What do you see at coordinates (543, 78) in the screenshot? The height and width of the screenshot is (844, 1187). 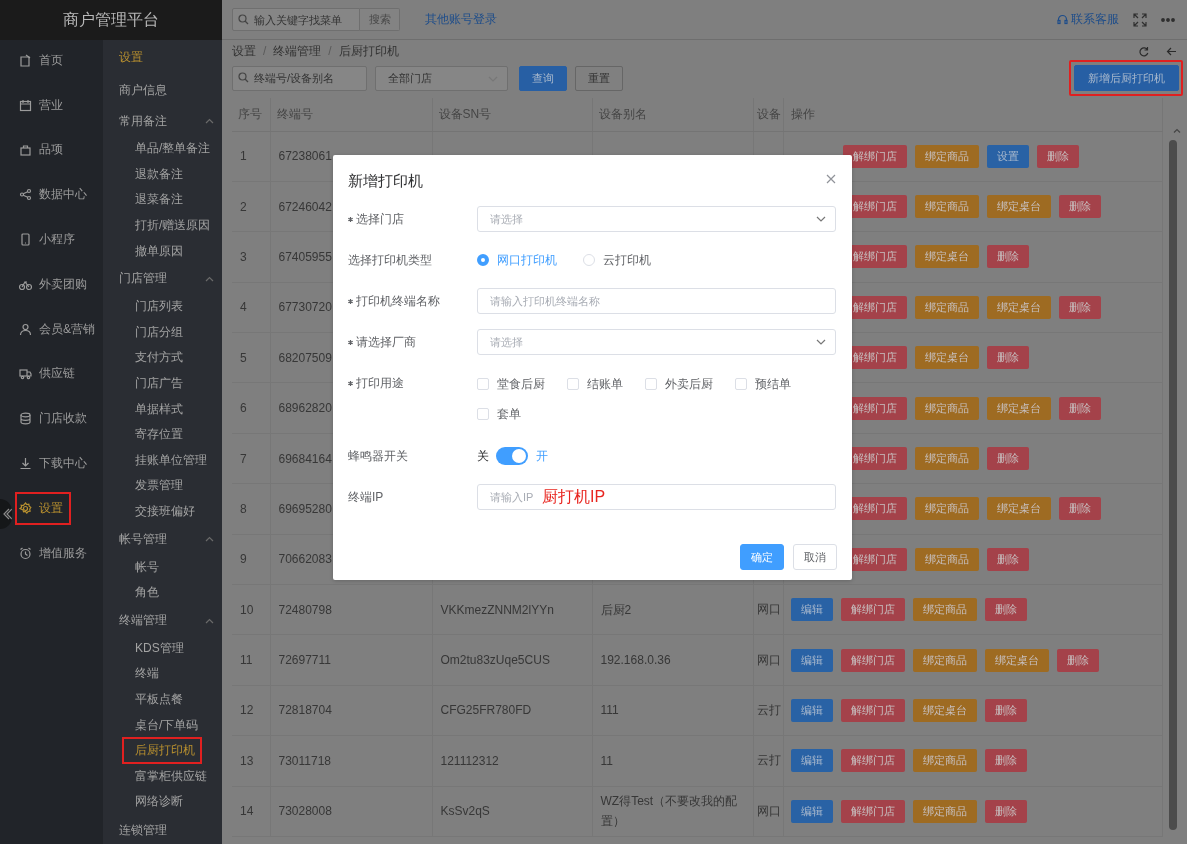 I see `query-button: 查询` at bounding box center [543, 78].